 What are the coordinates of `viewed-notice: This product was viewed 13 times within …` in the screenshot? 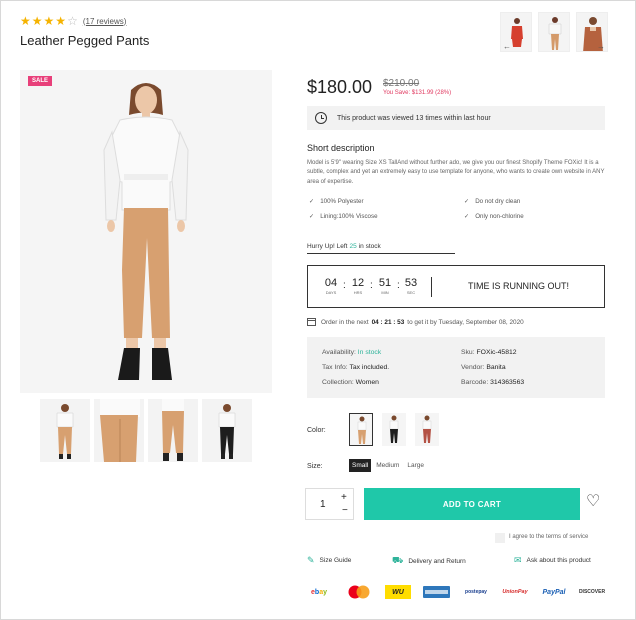 It's located at (456, 118).